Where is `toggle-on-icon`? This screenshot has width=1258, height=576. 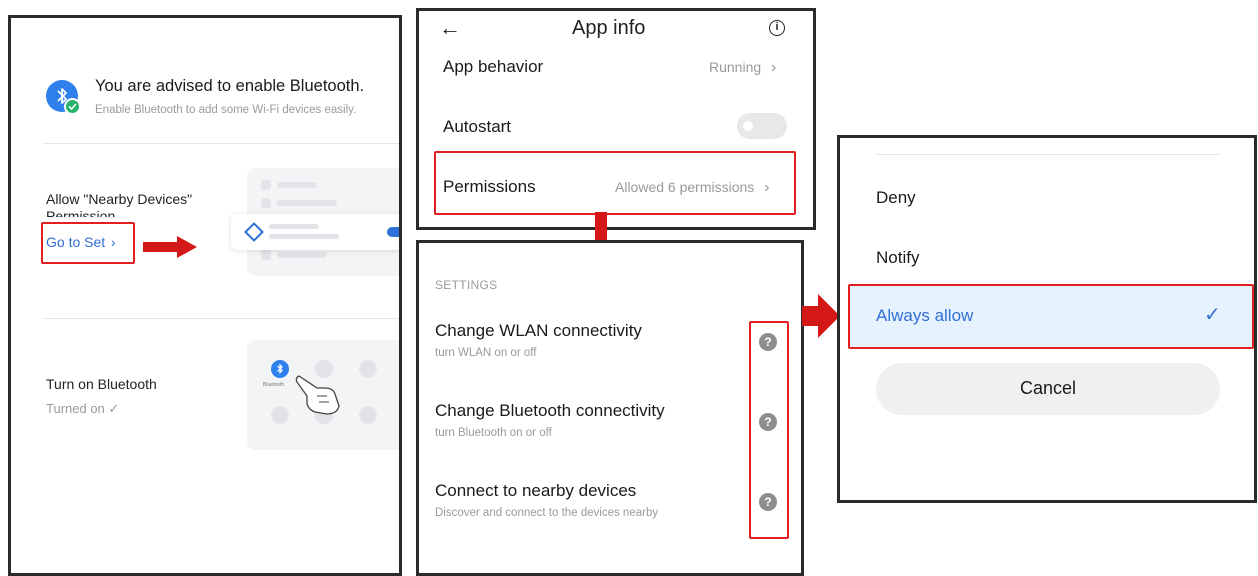
toggle-on-icon is located at coordinates (393, 232).